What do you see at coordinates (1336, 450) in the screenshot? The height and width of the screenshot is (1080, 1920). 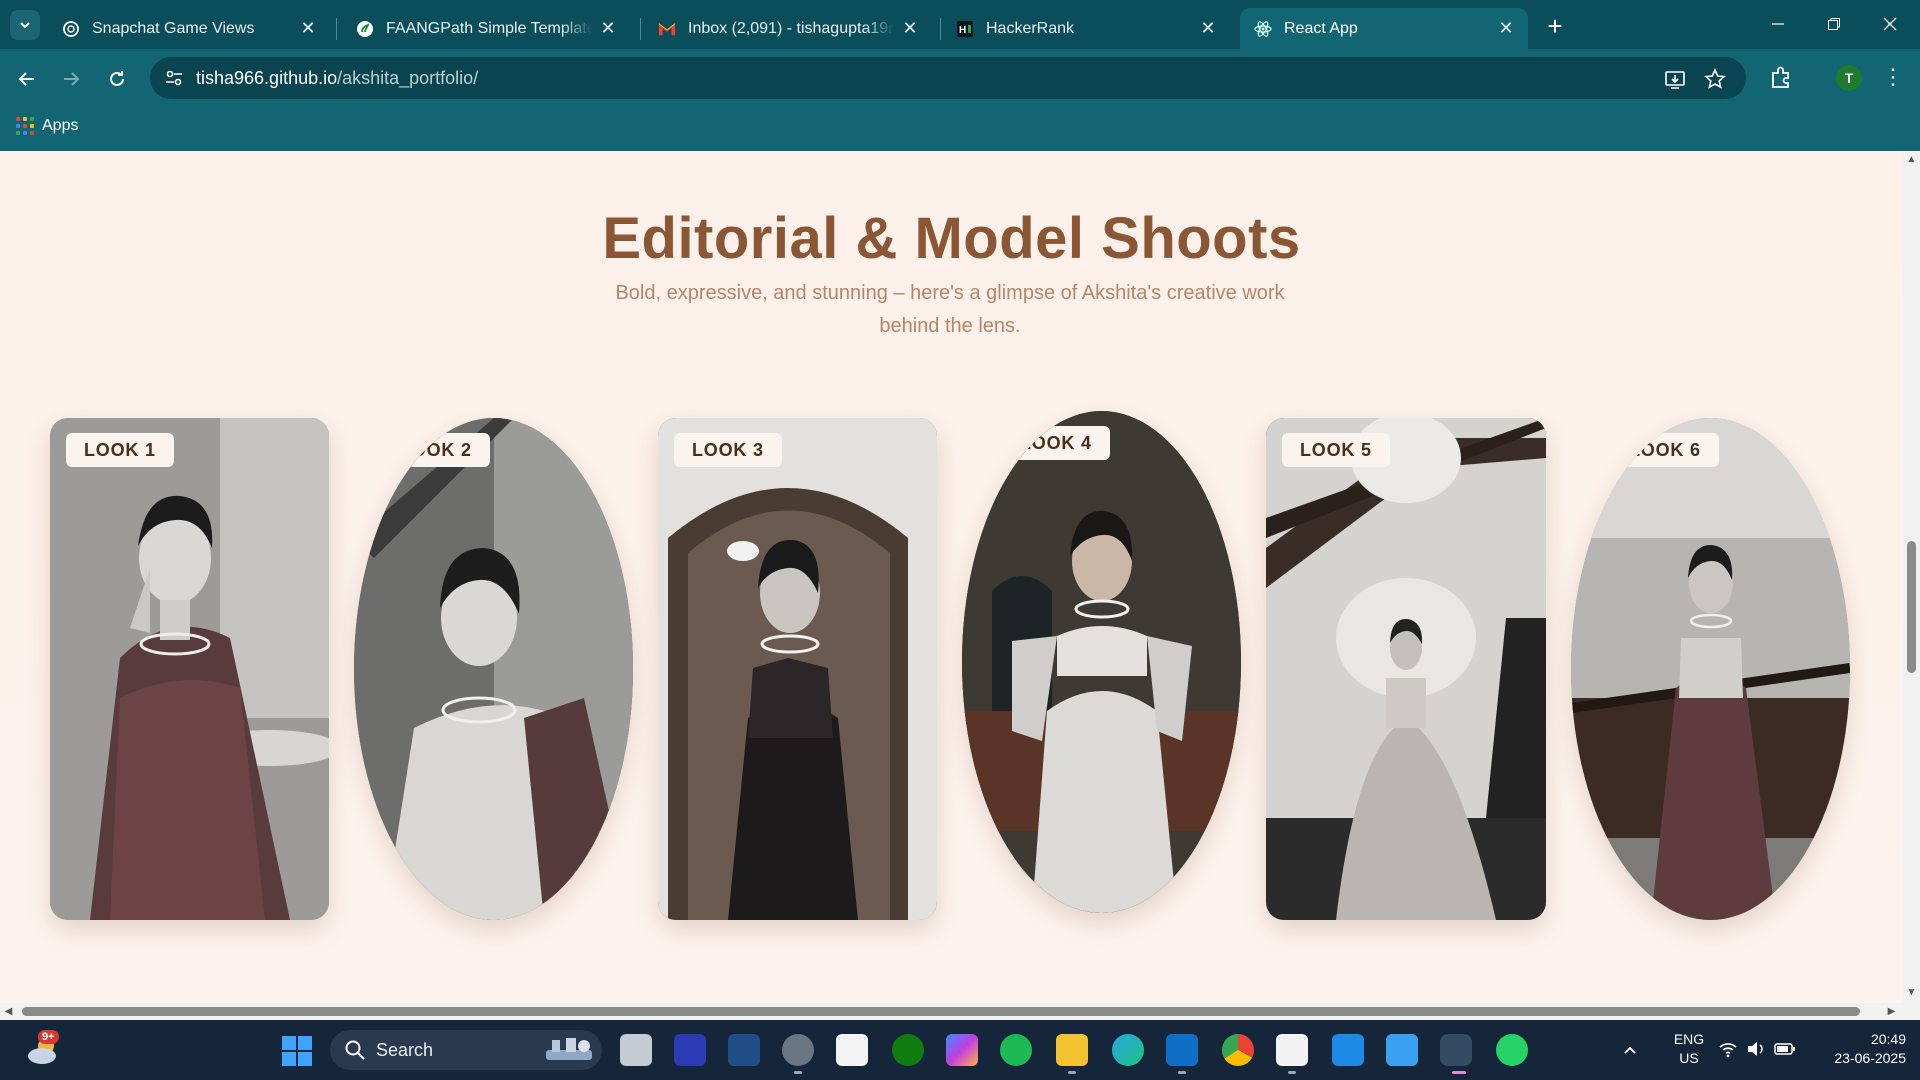 I see `look-badge: LOOK 5` at bounding box center [1336, 450].